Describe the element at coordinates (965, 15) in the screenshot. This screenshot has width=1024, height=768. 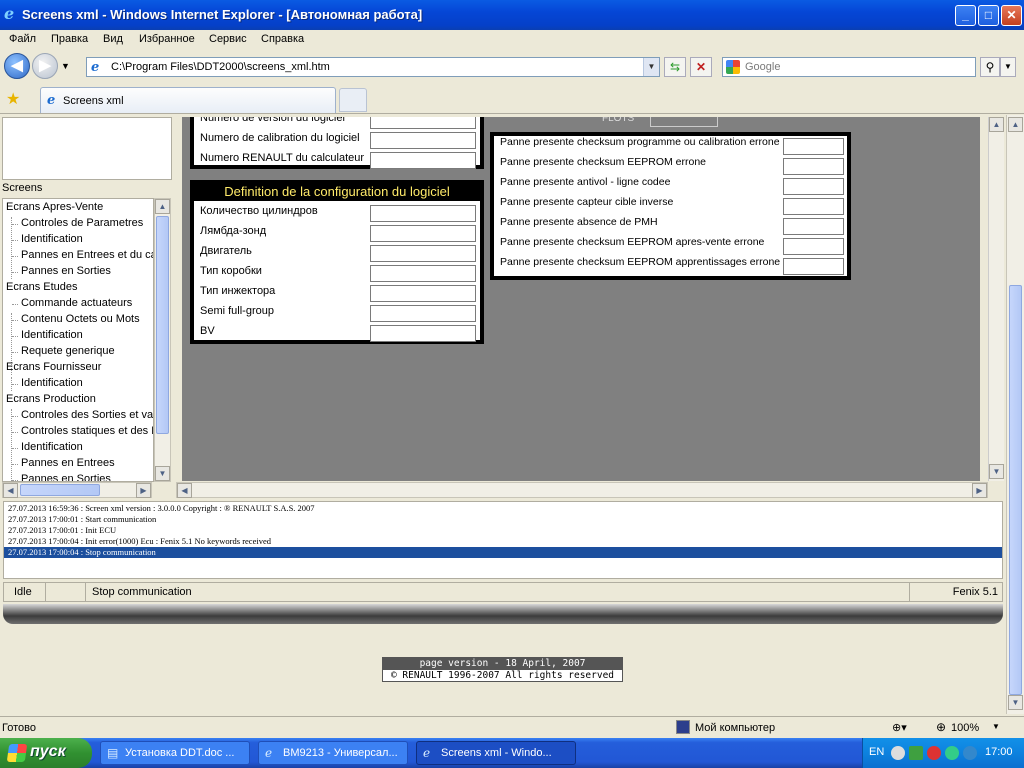
I see `minimize-button: _` at that location.